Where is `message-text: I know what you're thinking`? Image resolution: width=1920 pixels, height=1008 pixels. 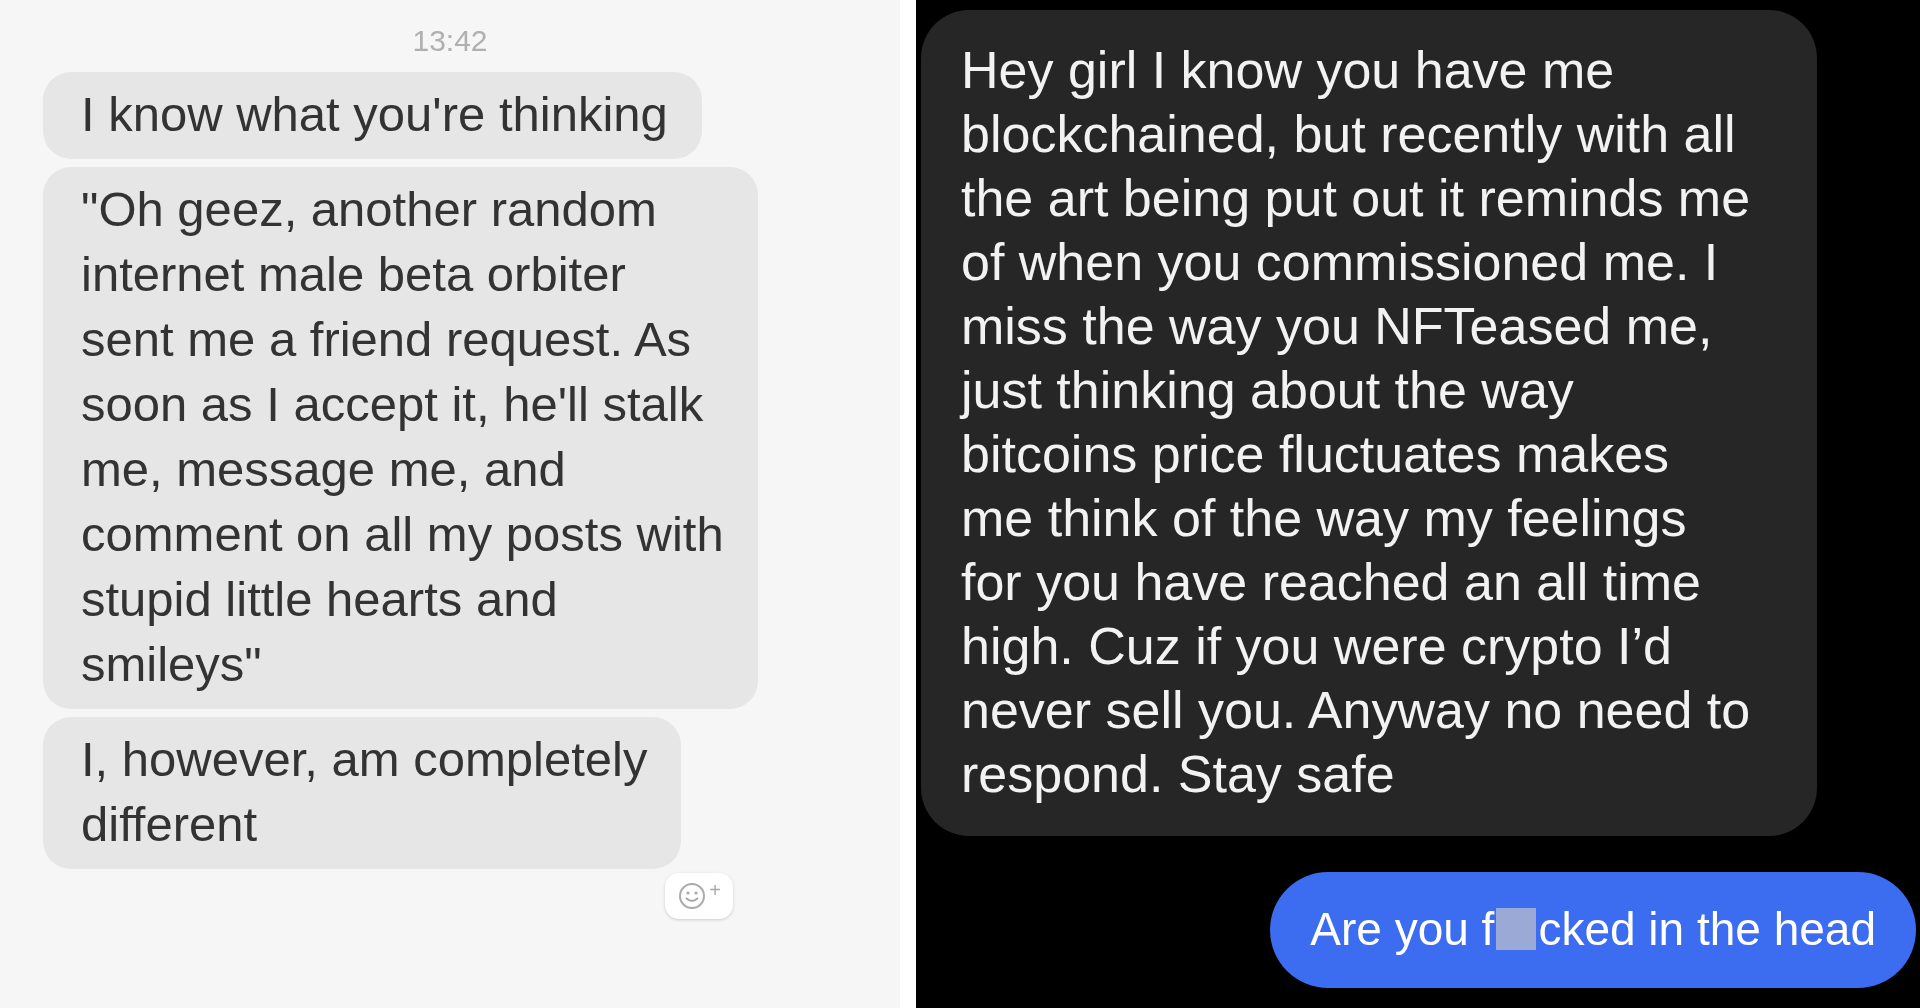
message-text: I know what you're thinking is located at coordinates (374, 114).